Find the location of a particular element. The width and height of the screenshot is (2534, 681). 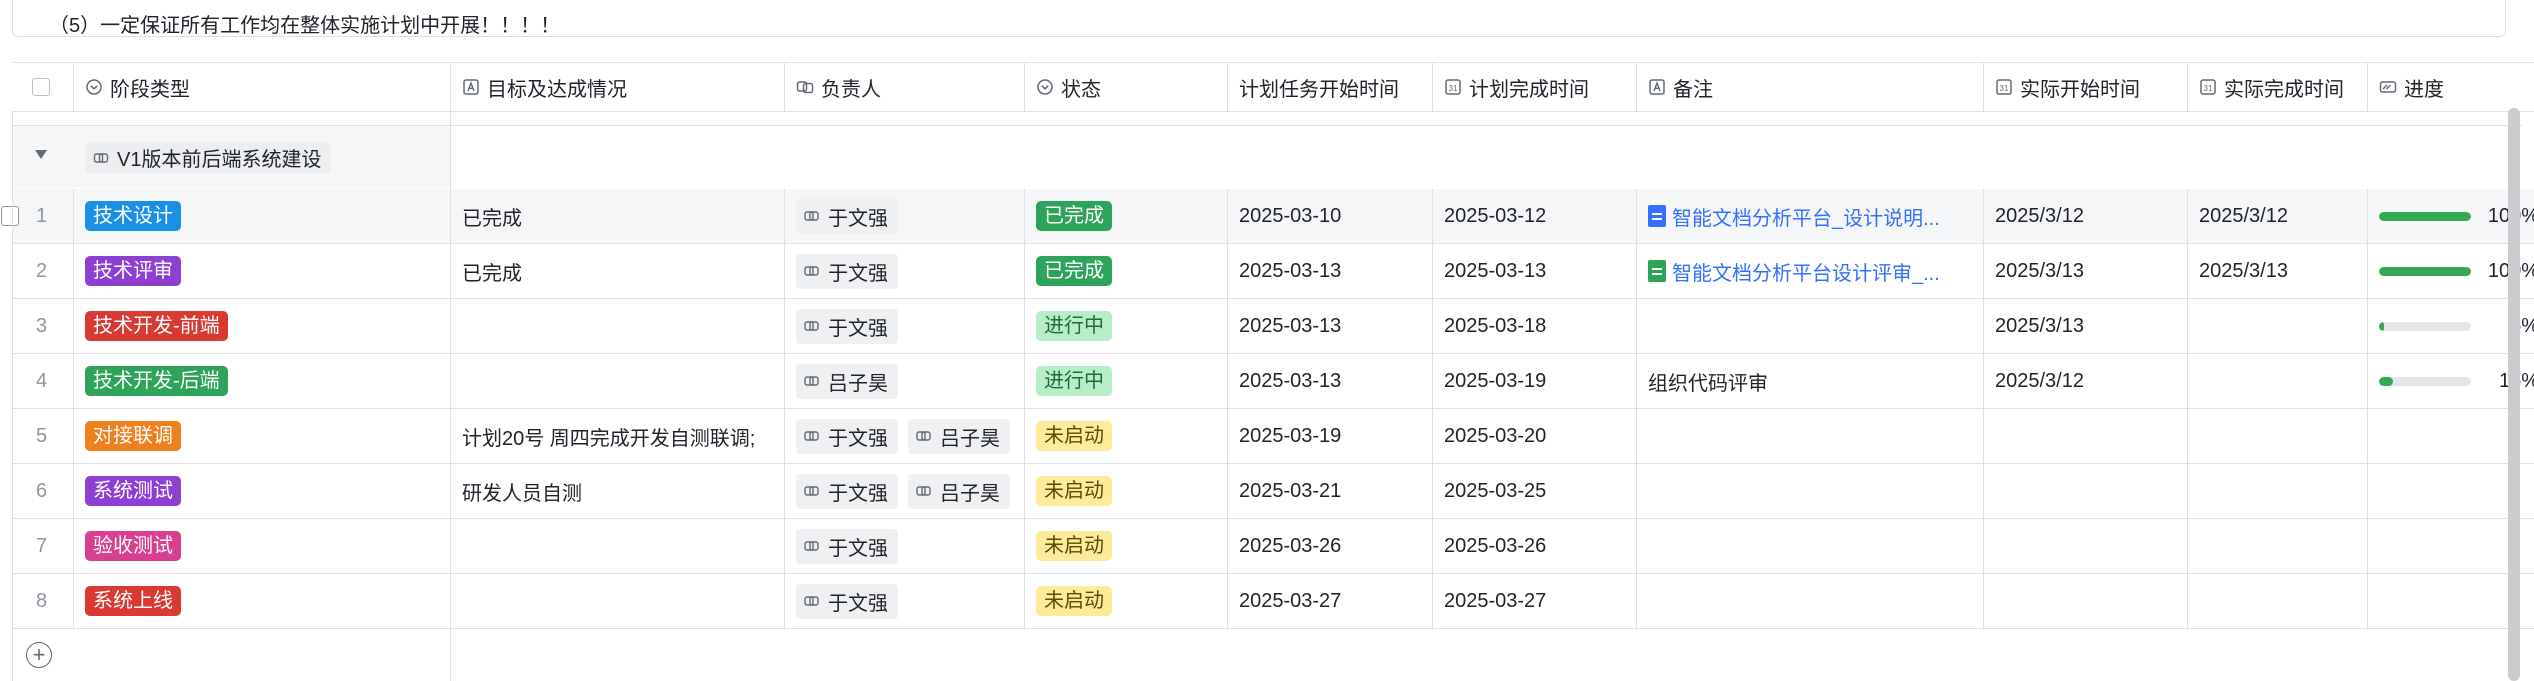

select-all-cell is located at coordinates (42, 87).